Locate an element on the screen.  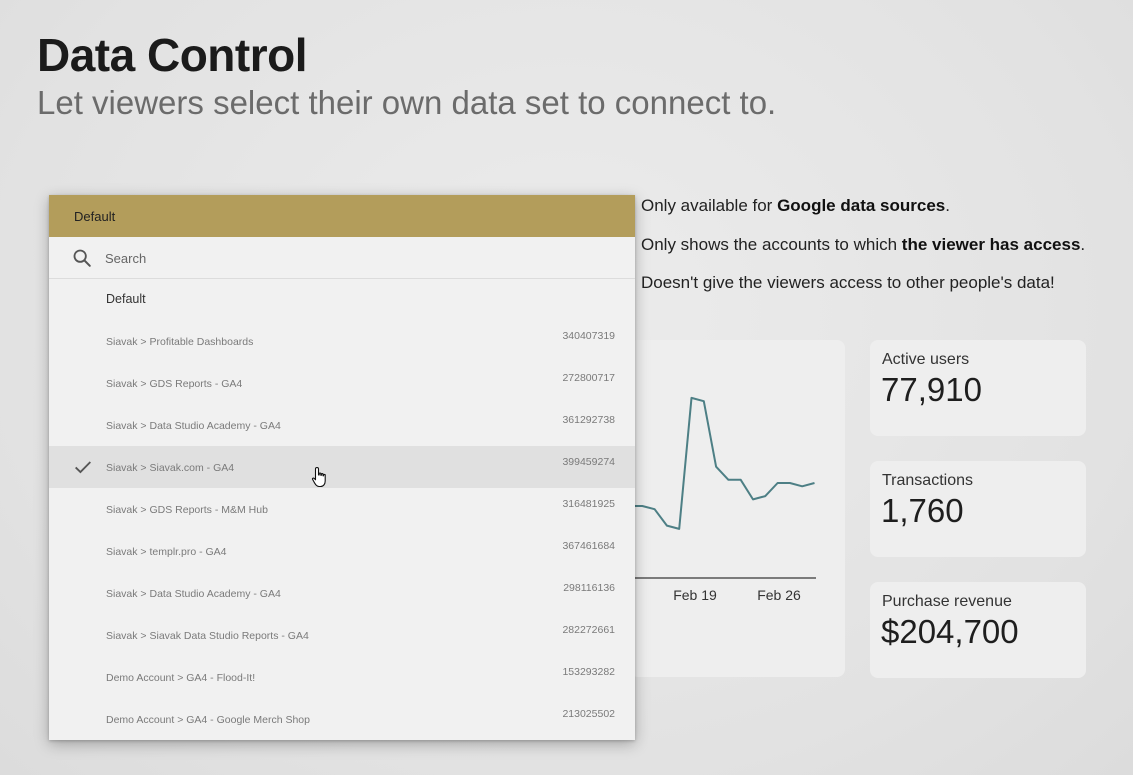
dropdown-option-name: Demo Account > GA4 - Flood-It! is located at coordinates (181, 678).